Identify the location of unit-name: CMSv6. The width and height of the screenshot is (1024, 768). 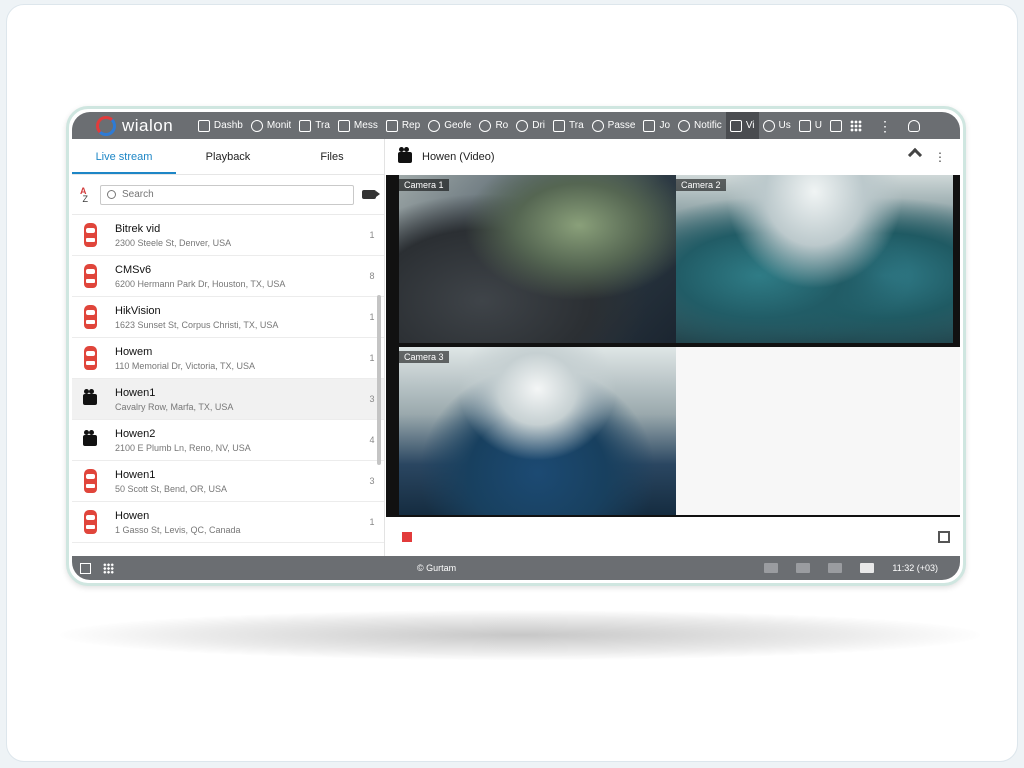
(133, 269).